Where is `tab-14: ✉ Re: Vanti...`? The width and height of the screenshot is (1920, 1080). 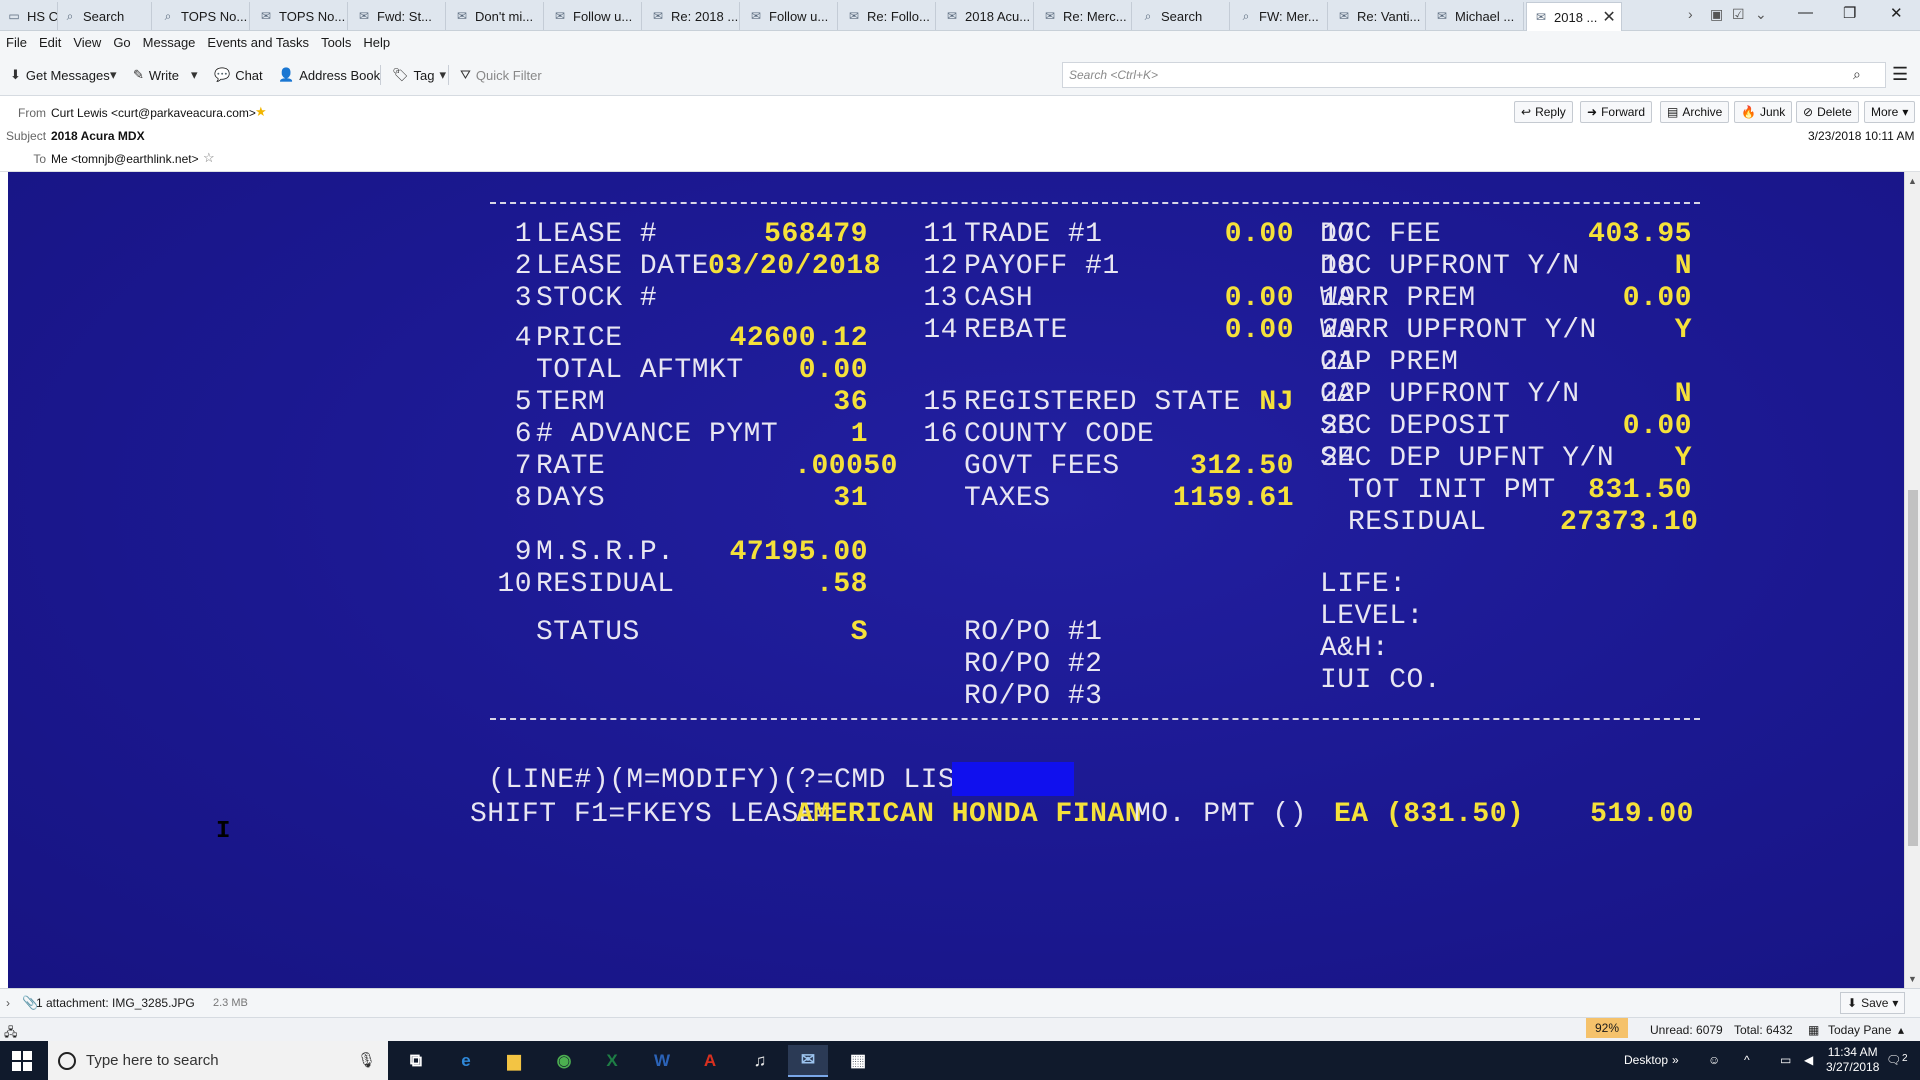
tab-14: ✉ Re: Vanti... is located at coordinates (1378, 16).